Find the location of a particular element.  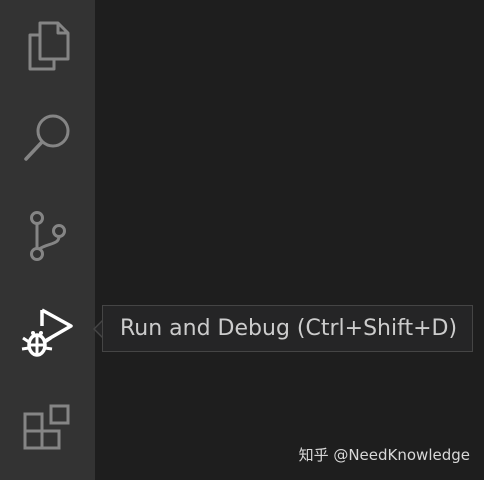

run-debug-tooltip: Run and Debug (Ctrl+Shift+D) is located at coordinates (288, 328).